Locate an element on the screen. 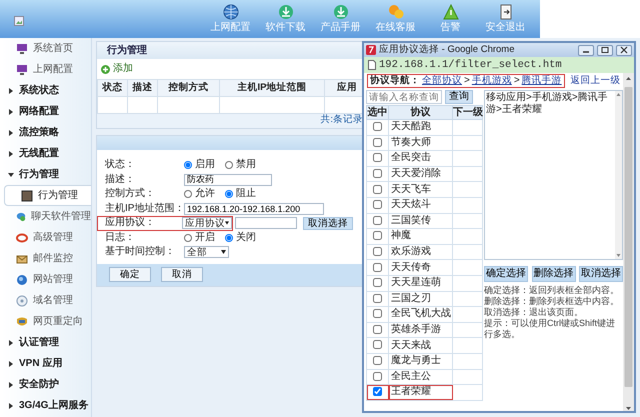 The image size is (640, 417). breadcrumb-label: 协议导航： is located at coordinates (395, 81).